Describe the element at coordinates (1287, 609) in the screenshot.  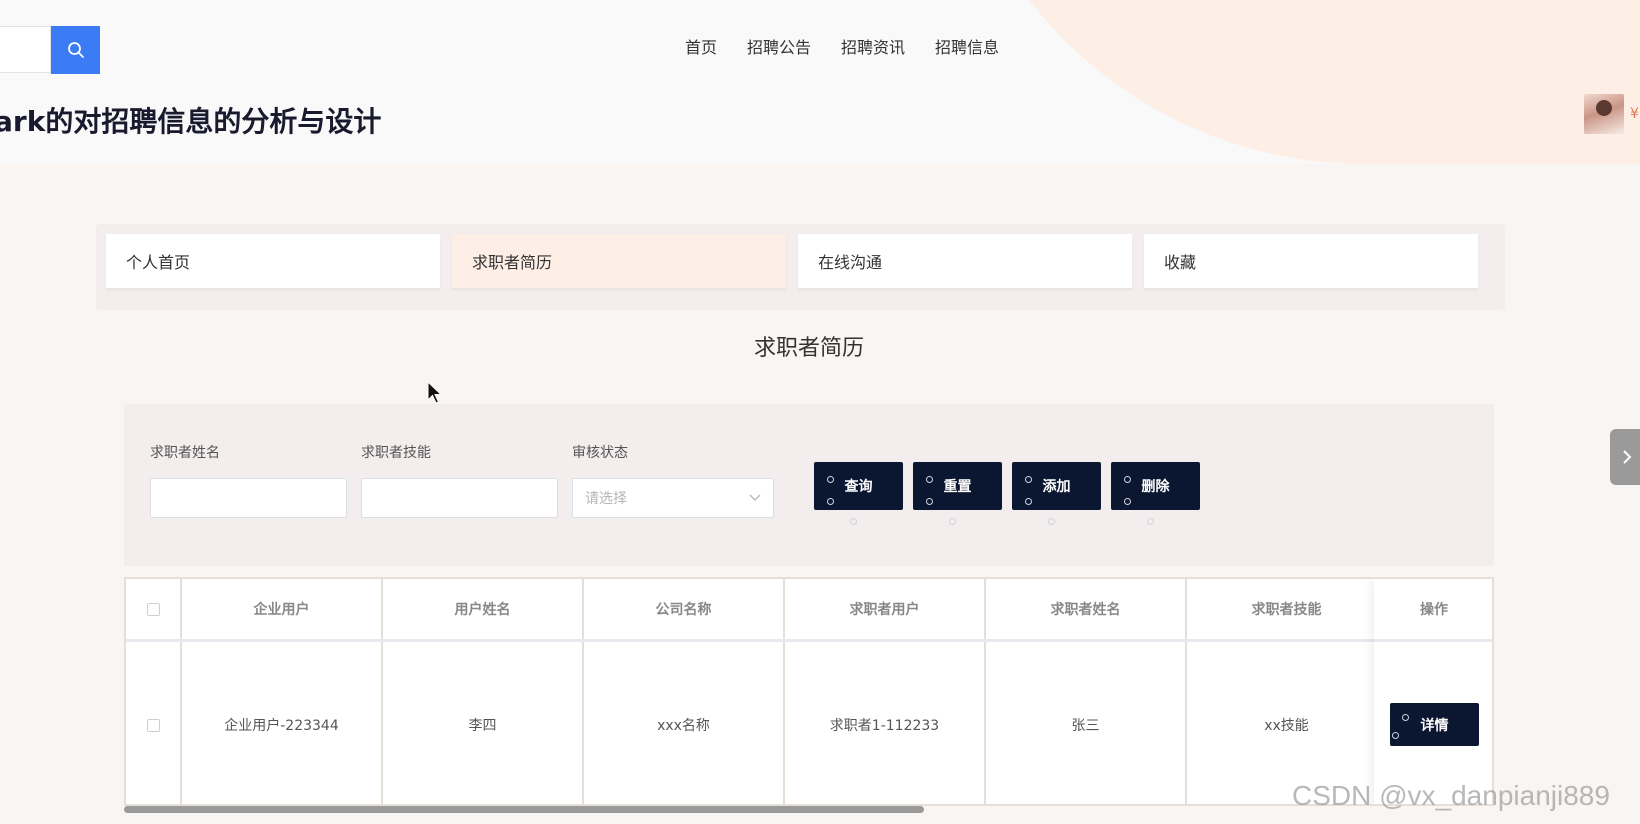
I see `col-header: 求职者技能` at that location.